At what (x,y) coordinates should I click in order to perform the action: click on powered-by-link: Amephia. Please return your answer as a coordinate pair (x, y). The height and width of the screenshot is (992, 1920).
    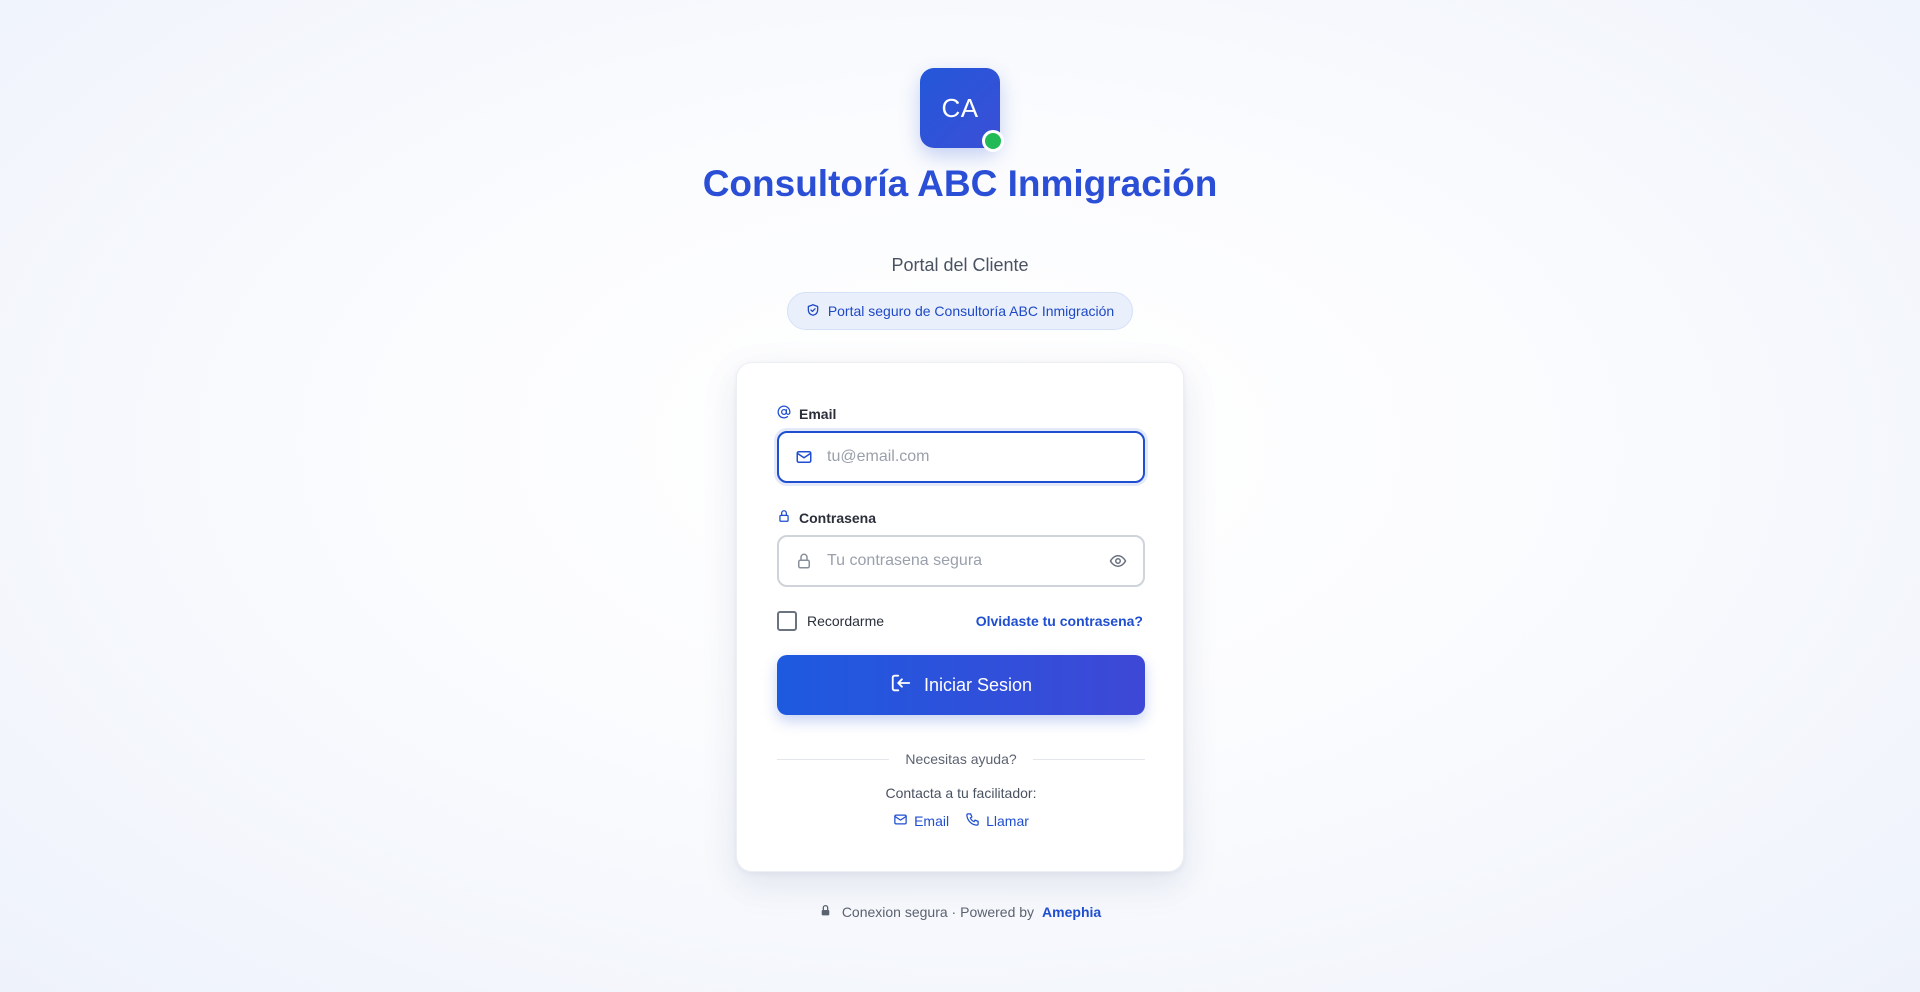
    Looking at the image, I should click on (1071, 912).